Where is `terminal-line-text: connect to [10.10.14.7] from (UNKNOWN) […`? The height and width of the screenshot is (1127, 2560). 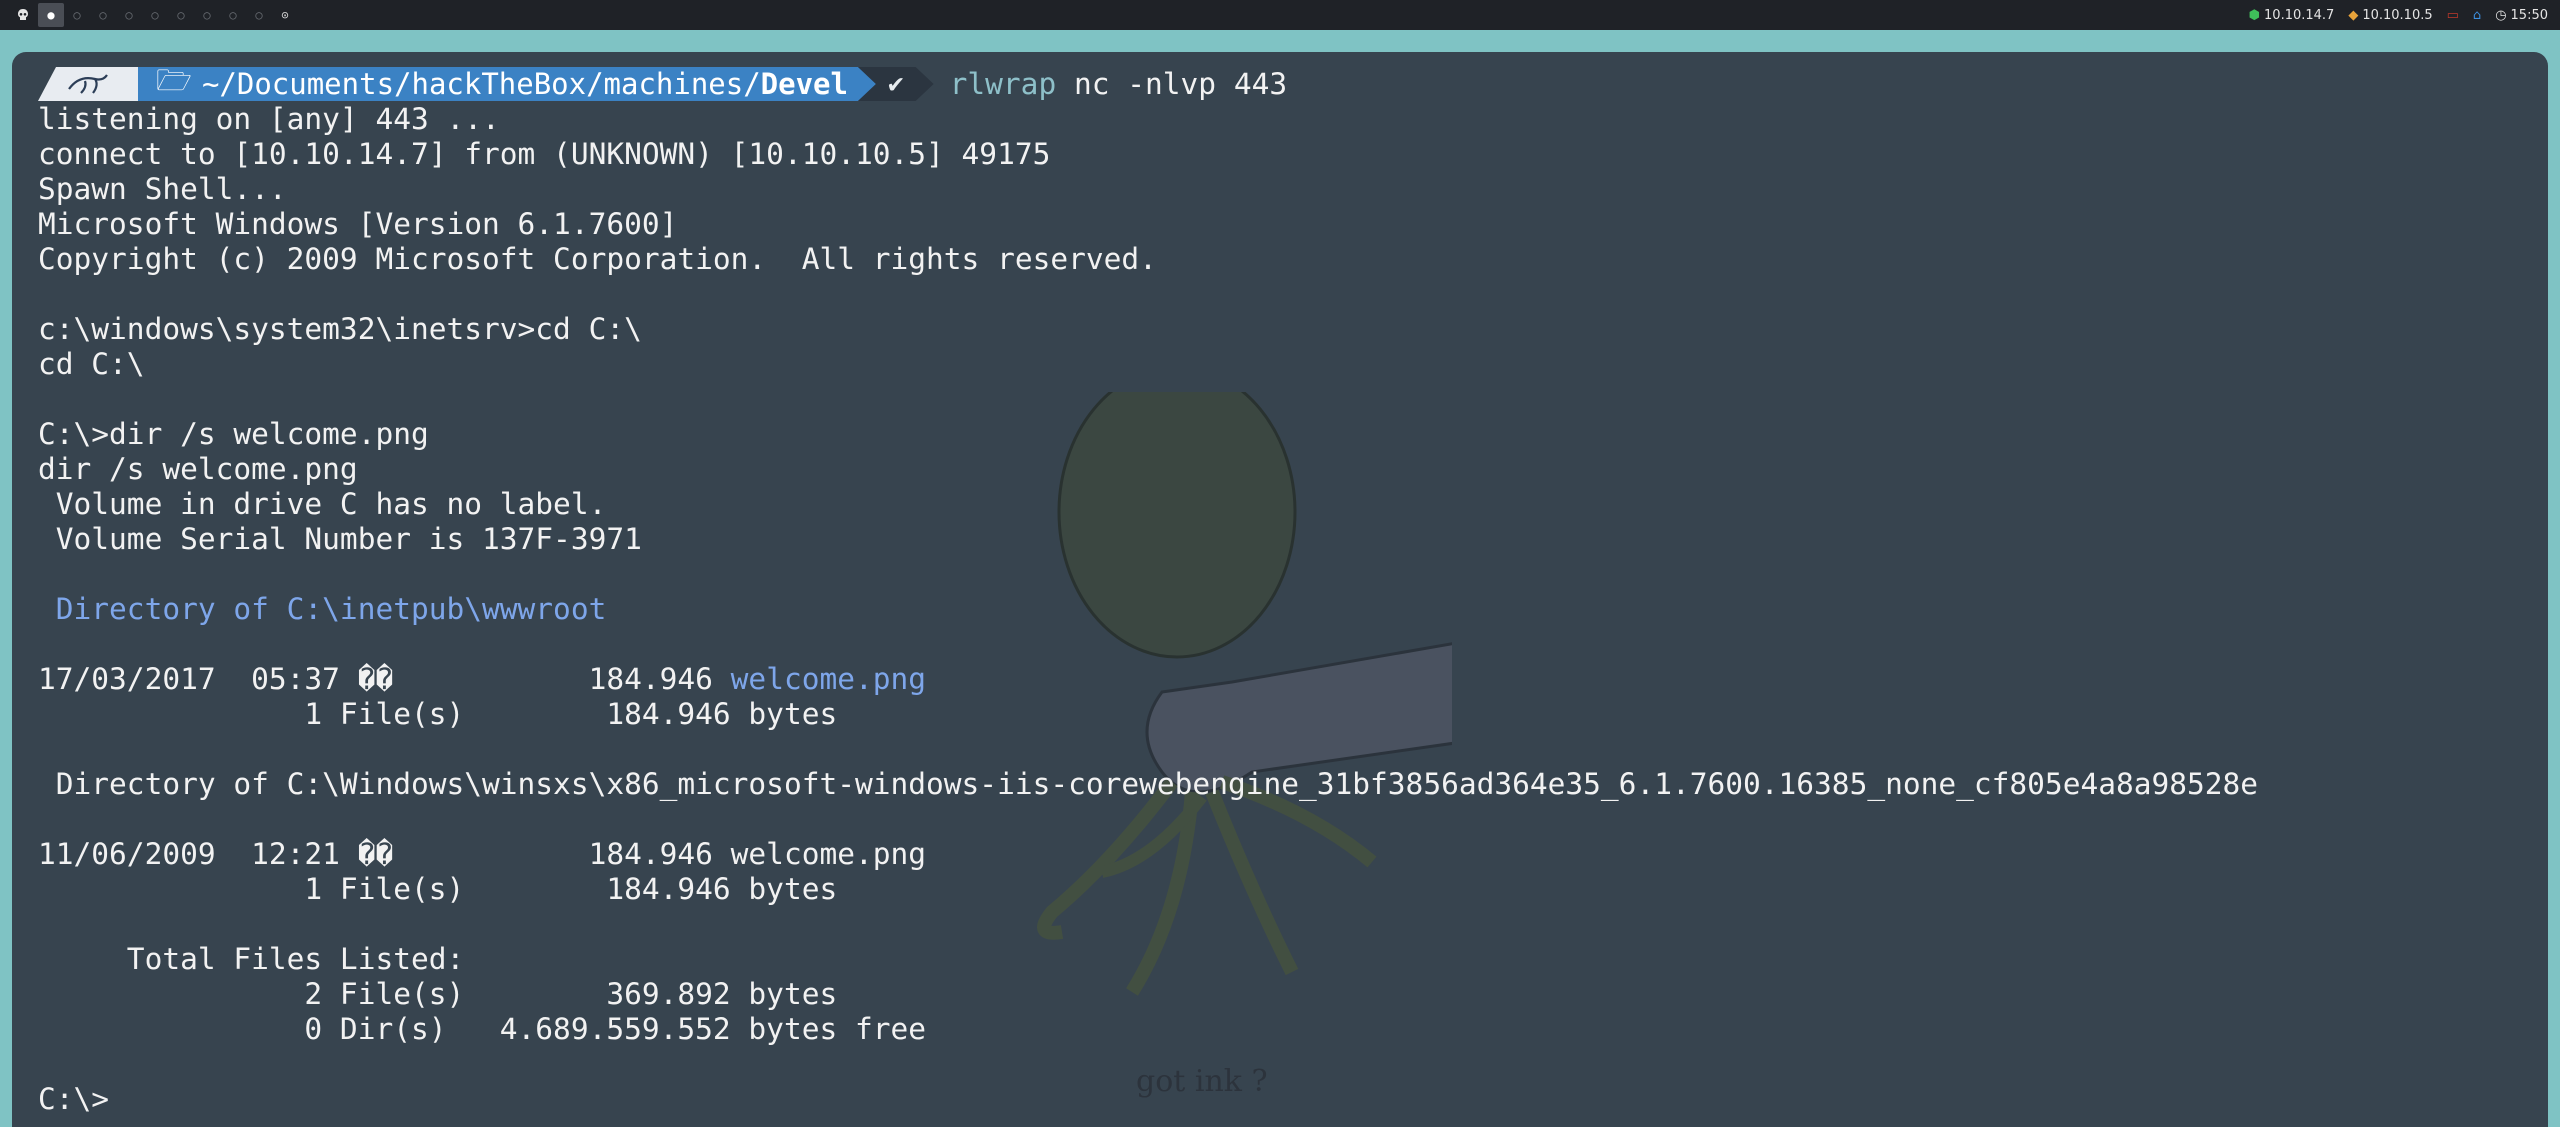
terminal-line-text: connect to [10.10.14.7] from (UNKNOWN) [… is located at coordinates (544, 154).